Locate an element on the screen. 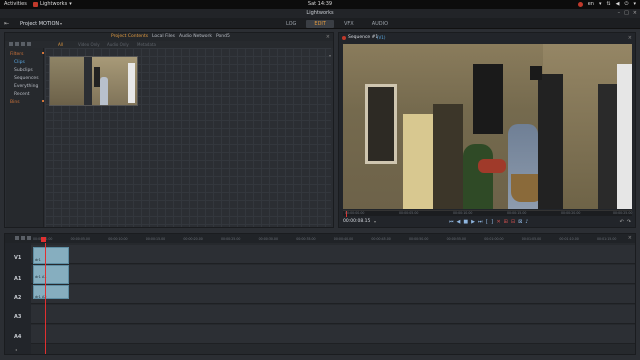 The height and width of the screenshot is (360, 640). exit-project-icon: ⇤ is located at coordinates (6, 23).